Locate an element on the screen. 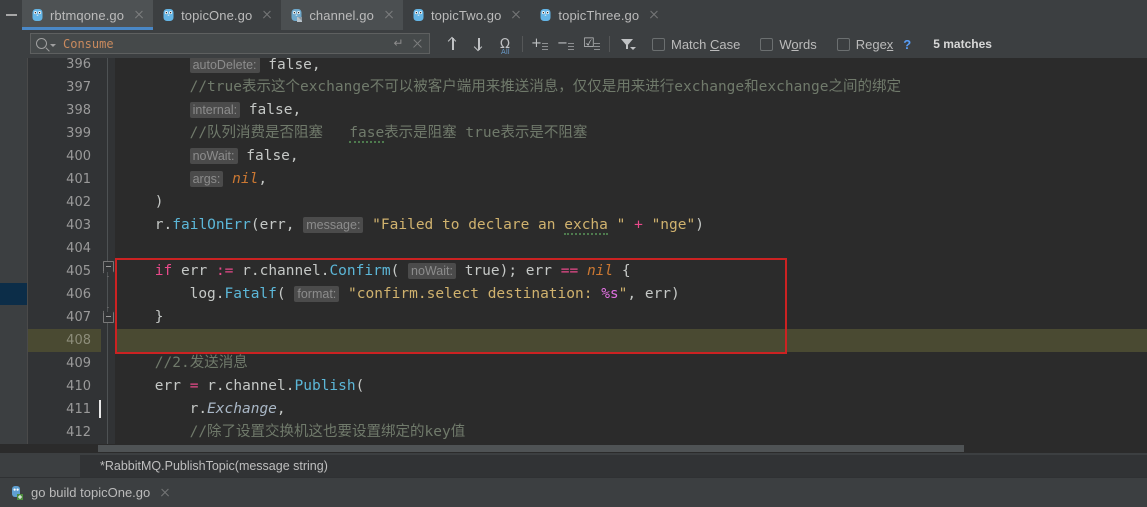  text-caret is located at coordinates (100, 409).